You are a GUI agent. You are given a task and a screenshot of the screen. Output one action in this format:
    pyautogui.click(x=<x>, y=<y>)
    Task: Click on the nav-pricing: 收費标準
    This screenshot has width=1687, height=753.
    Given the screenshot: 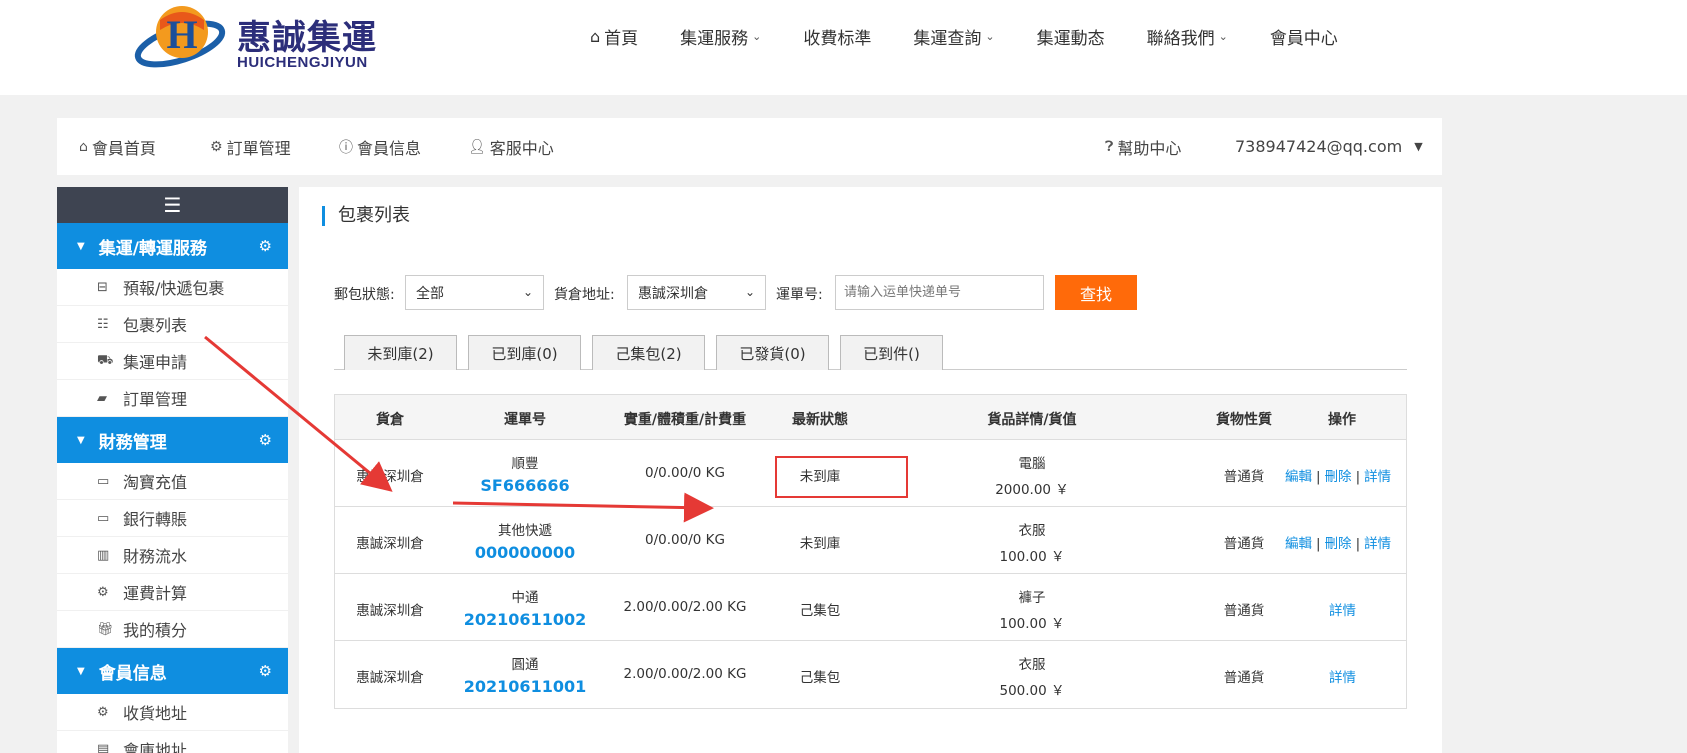 What is the action you would take?
    pyautogui.click(x=837, y=36)
    